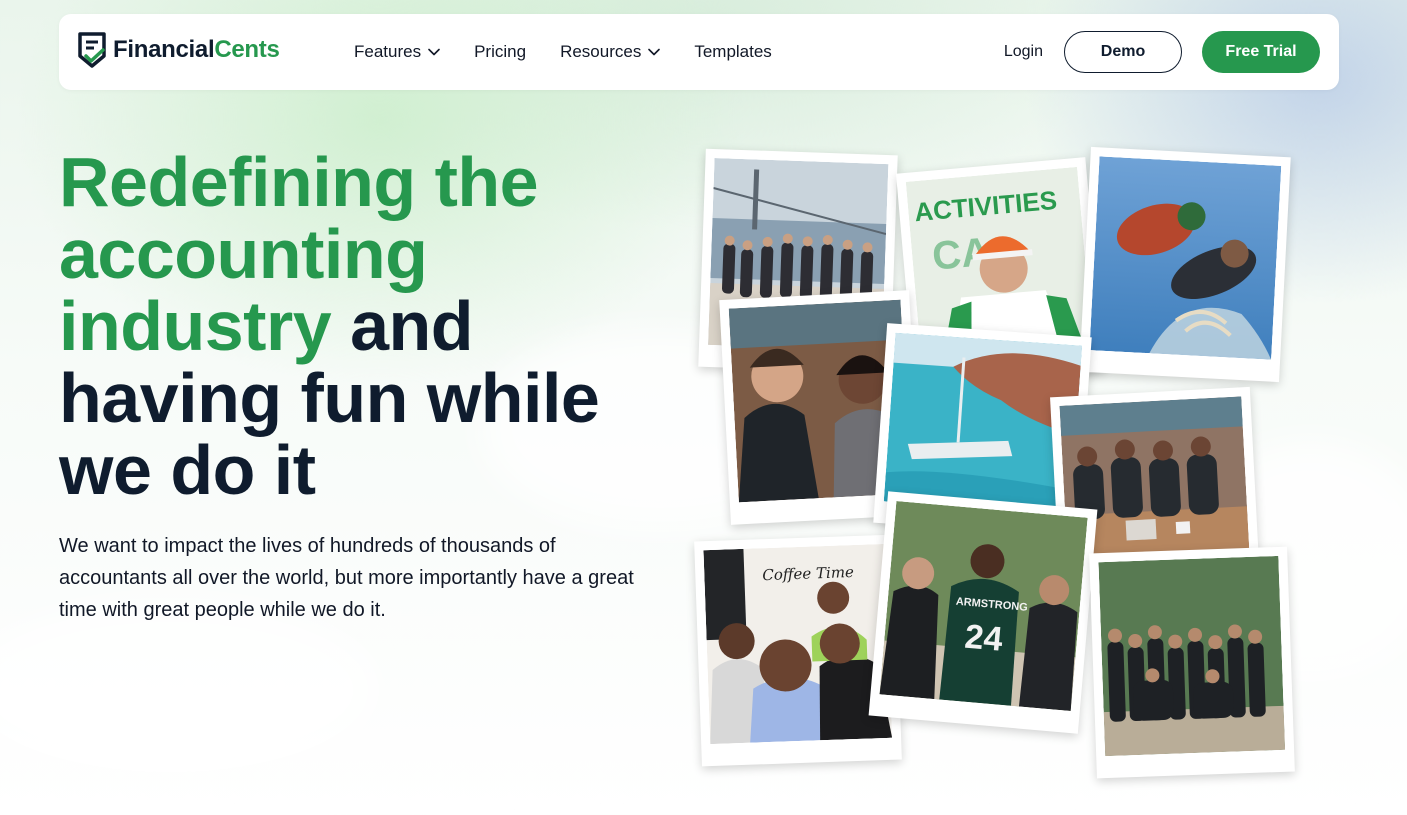  What do you see at coordinates (1185, 258) in the screenshot?
I see `team-photo-skydiving` at bounding box center [1185, 258].